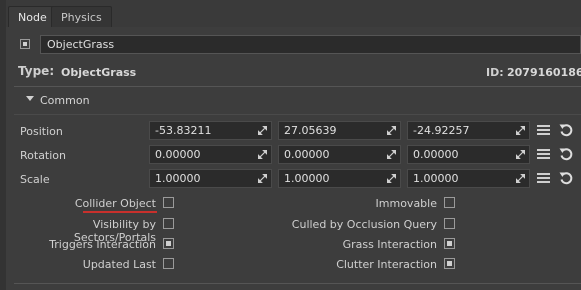 The width and height of the screenshot is (581, 290). What do you see at coordinates (32, 17) in the screenshot?
I see `tab-node: Node` at bounding box center [32, 17].